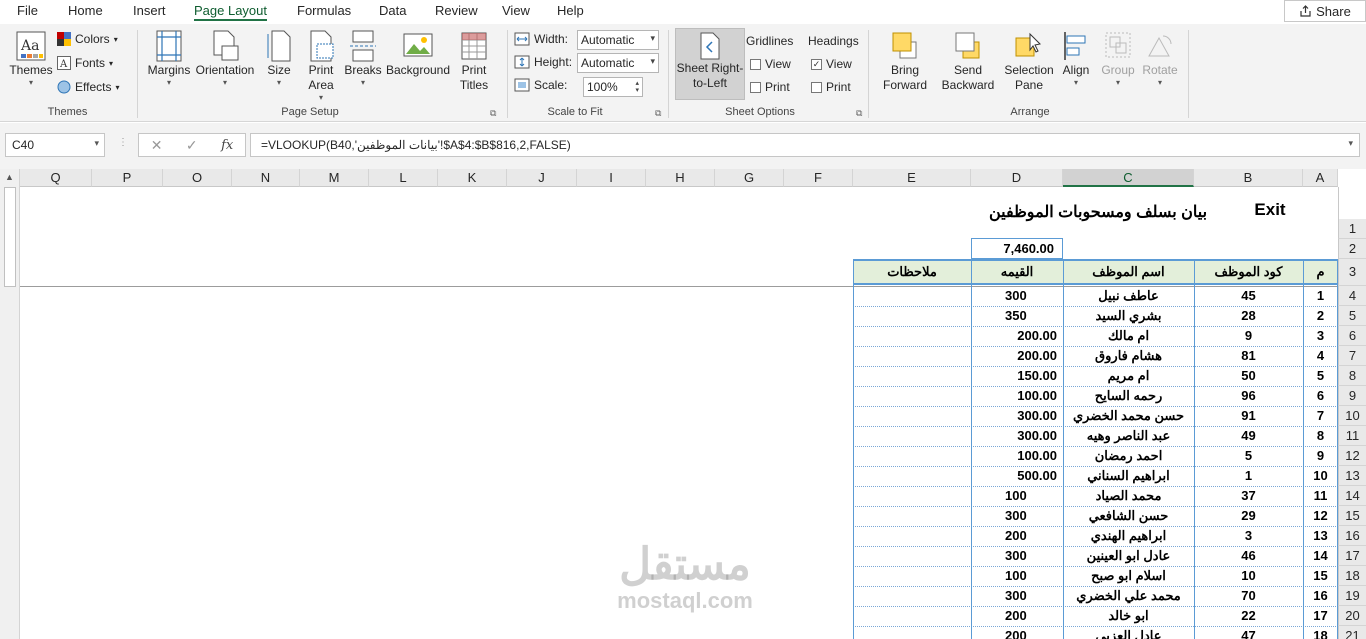 The width and height of the screenshot is (1366, 639). What do you see at coordinates (1352, 456) in the screenshot?
I see `row-header-12: 12` at bounding box center [1352, 456].